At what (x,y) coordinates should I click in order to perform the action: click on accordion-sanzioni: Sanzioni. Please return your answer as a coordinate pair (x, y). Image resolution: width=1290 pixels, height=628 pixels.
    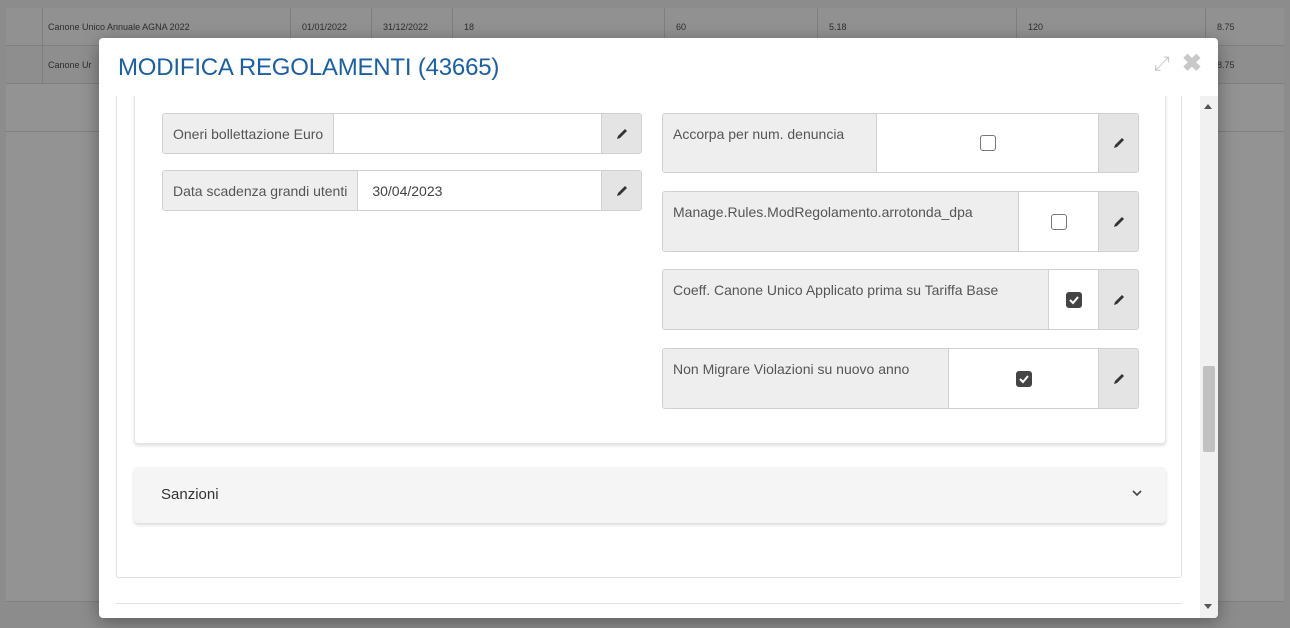
    Looking at the image, I should click on (650, 495).